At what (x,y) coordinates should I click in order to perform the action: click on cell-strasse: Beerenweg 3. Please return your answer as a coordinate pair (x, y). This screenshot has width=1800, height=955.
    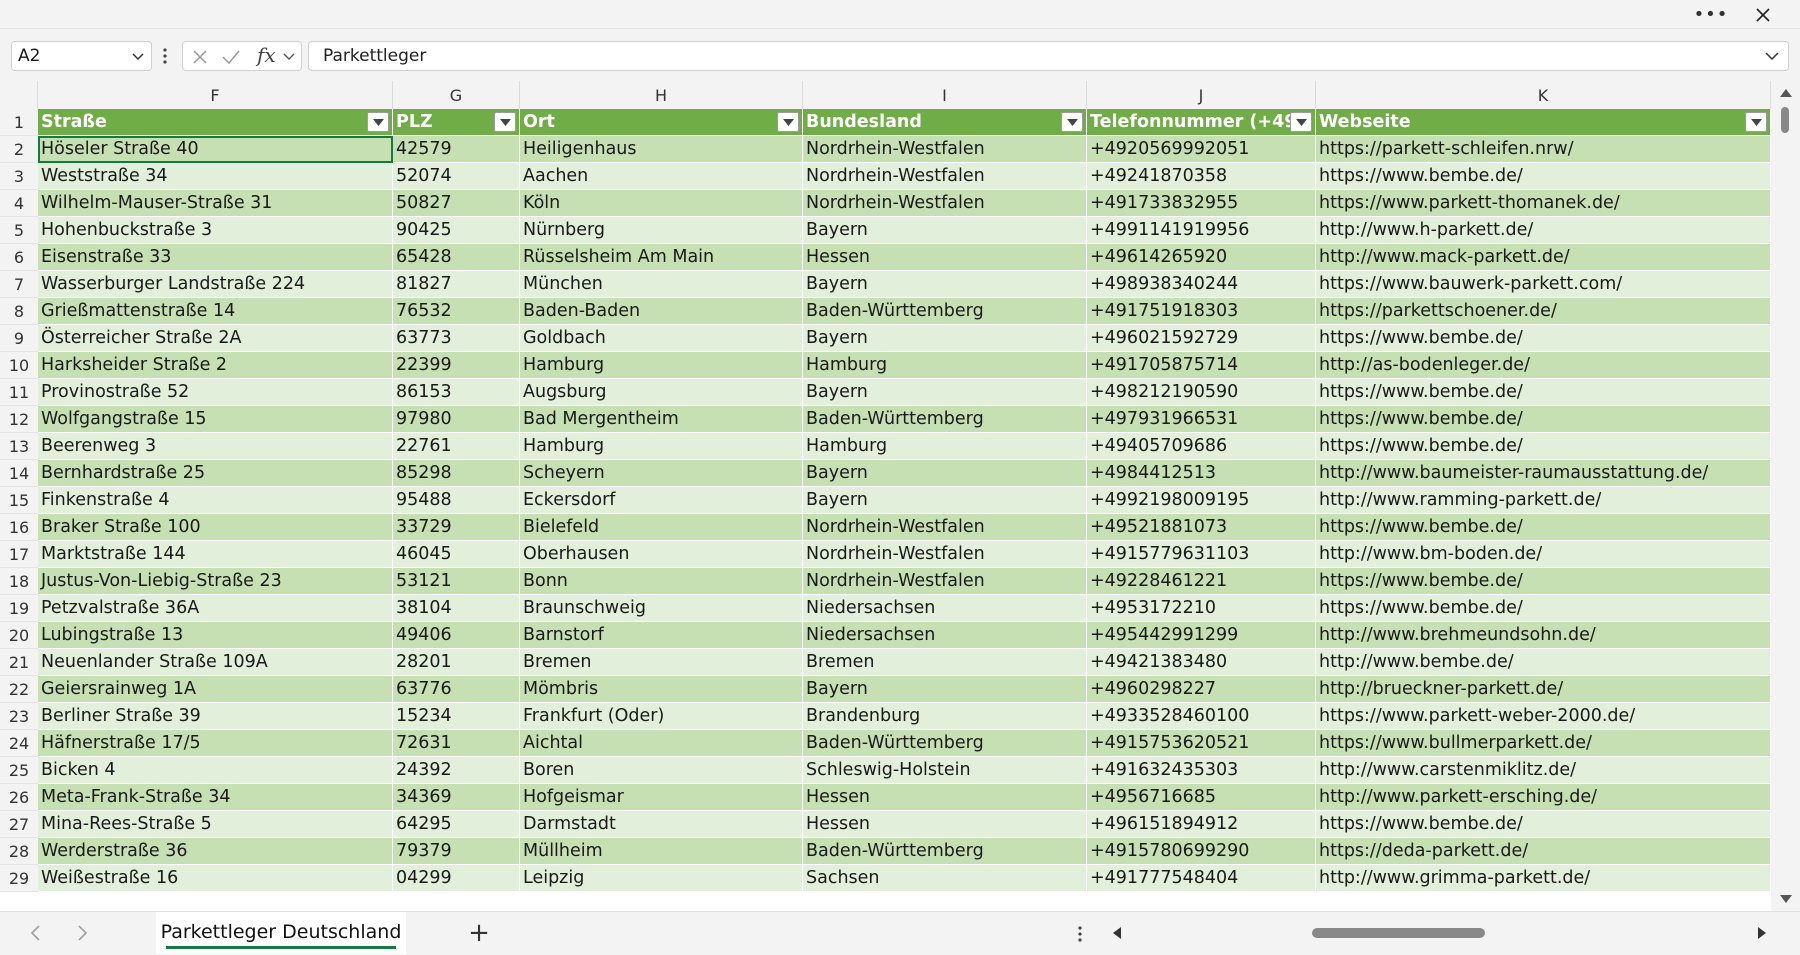
    Looking at the image, I should click on (215, 446).